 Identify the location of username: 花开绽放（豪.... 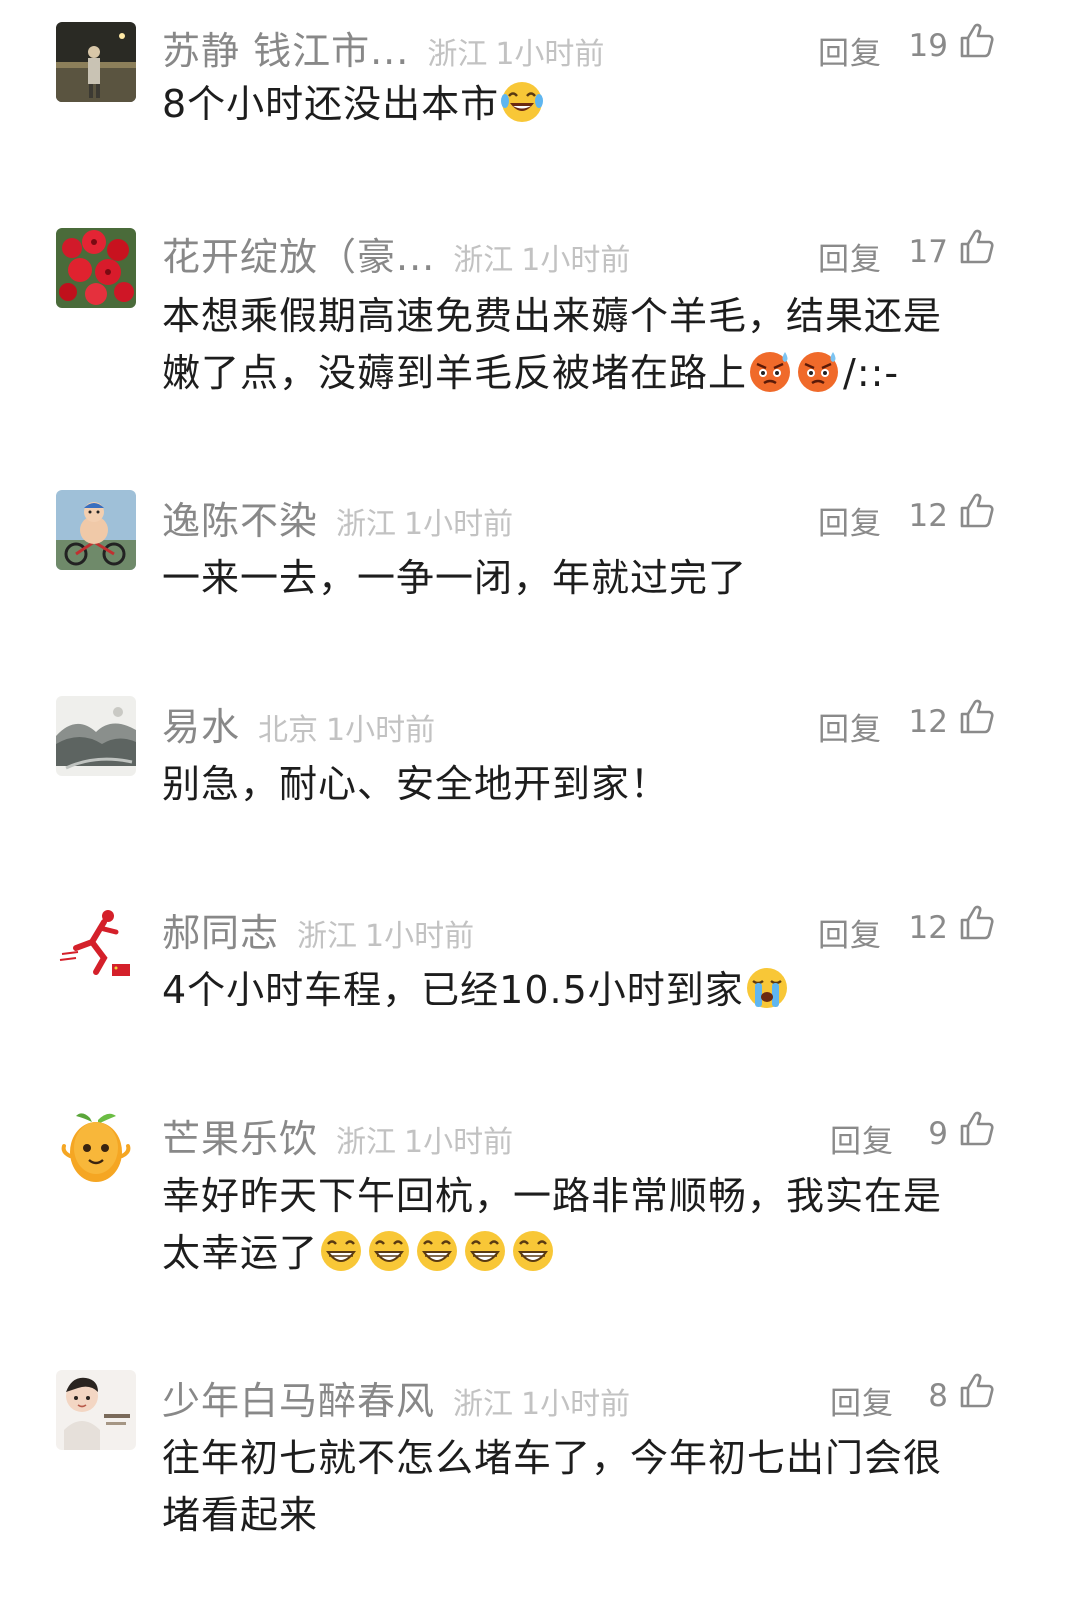
(298, 253).